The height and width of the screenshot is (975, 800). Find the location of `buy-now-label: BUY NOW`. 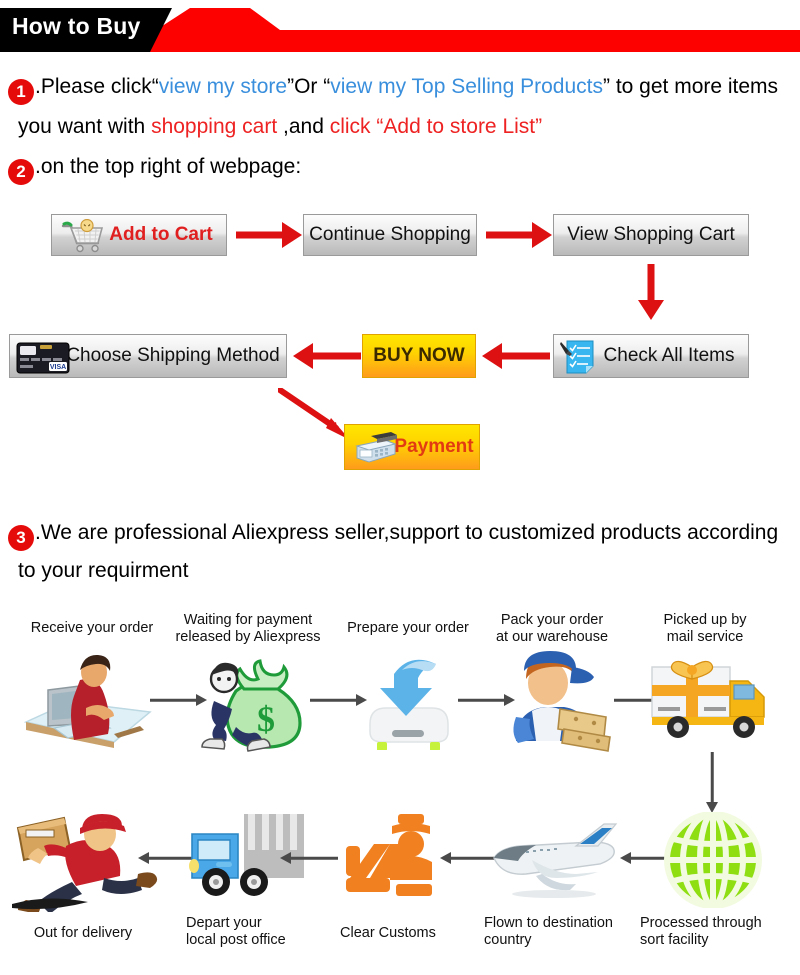

buy-now-label: BUY NOW is located at coordinates (419, 355).